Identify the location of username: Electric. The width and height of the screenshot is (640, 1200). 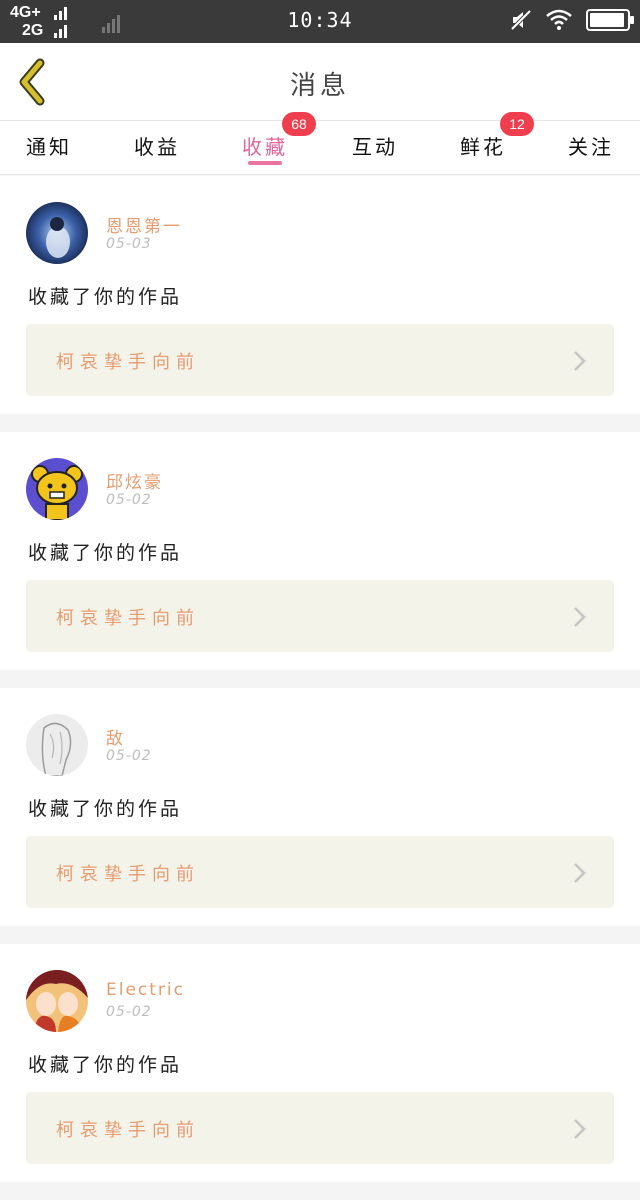
(145, 990).